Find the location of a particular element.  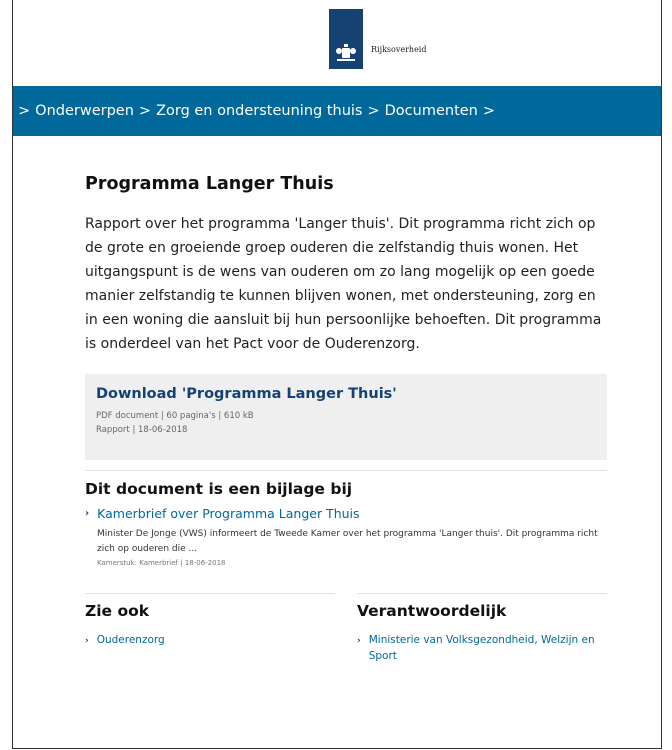

kamerbrief-link: › Kamerbrief over Programma Langer Thuis is located at coordinates (346, 513).